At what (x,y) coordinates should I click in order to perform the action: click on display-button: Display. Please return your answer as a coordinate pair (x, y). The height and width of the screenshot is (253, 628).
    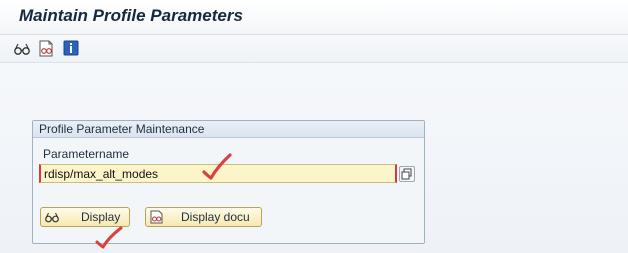
    Looking at the image, I should click on (85, 217).